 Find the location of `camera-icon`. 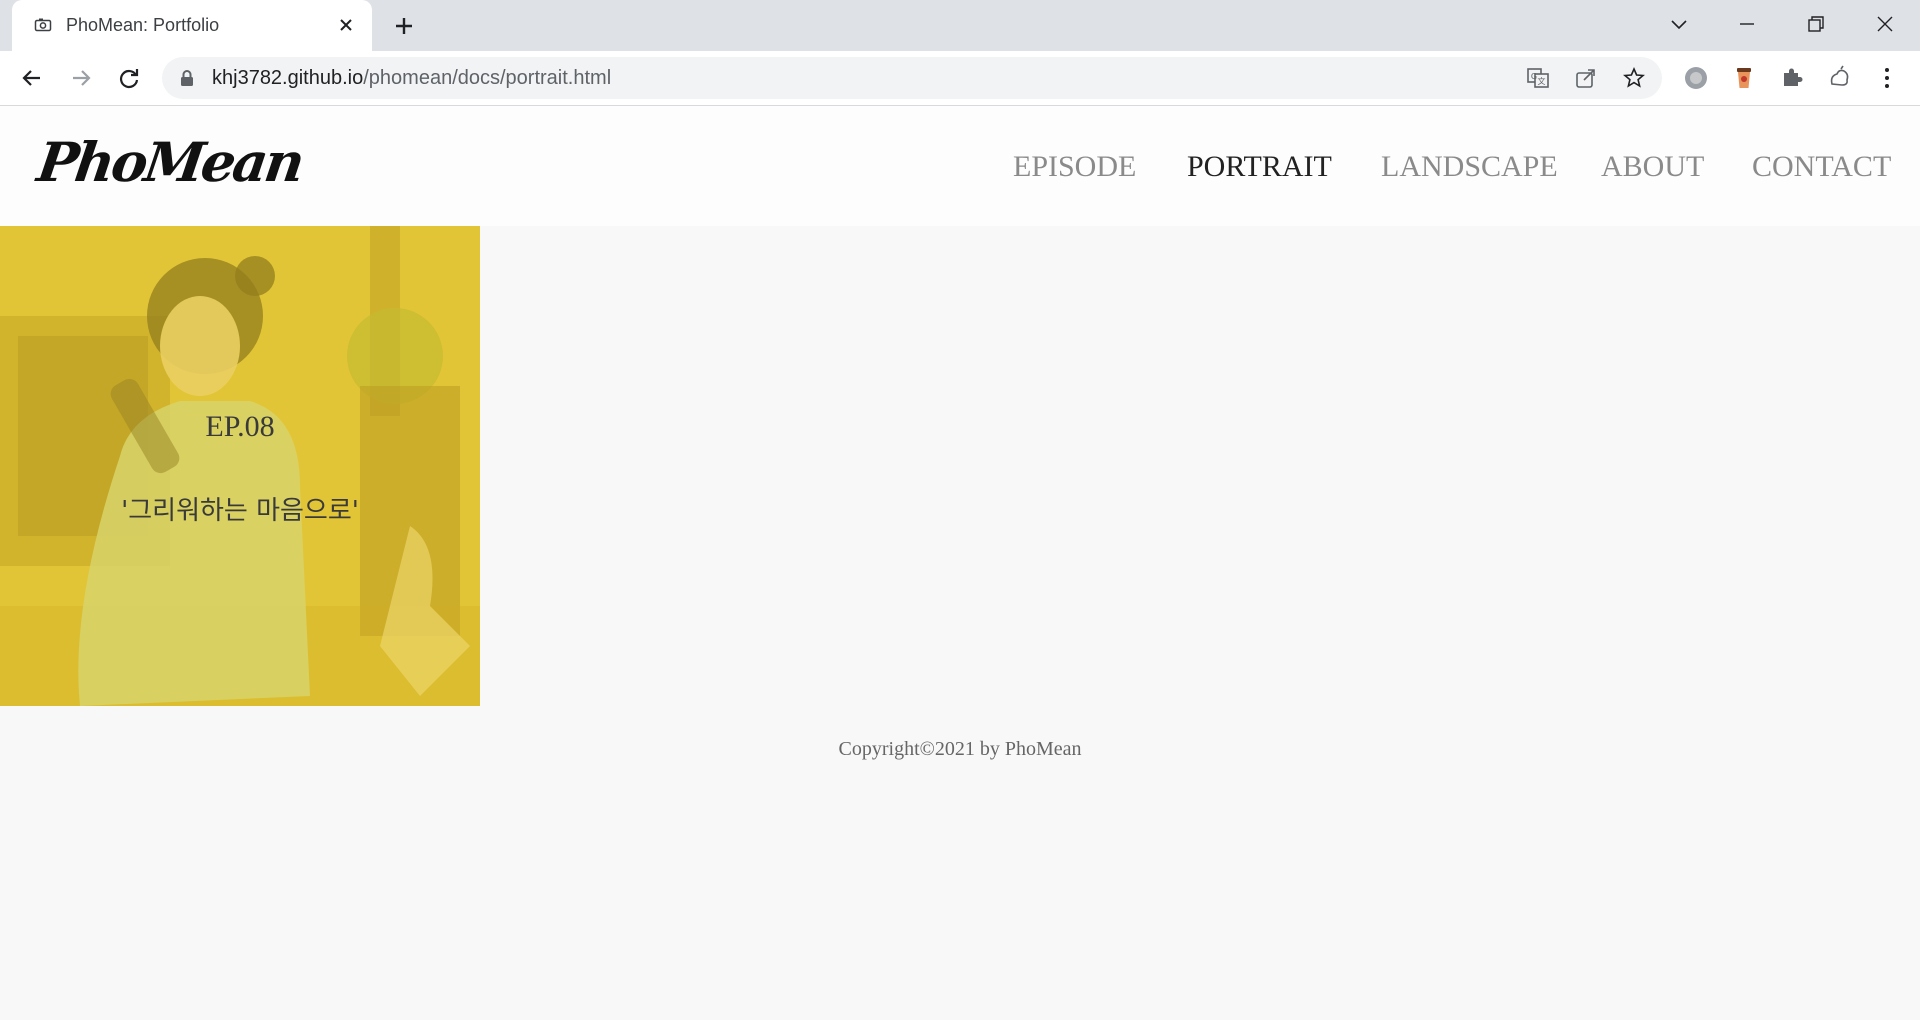

camera-icon is located at coordinates (43, 25).